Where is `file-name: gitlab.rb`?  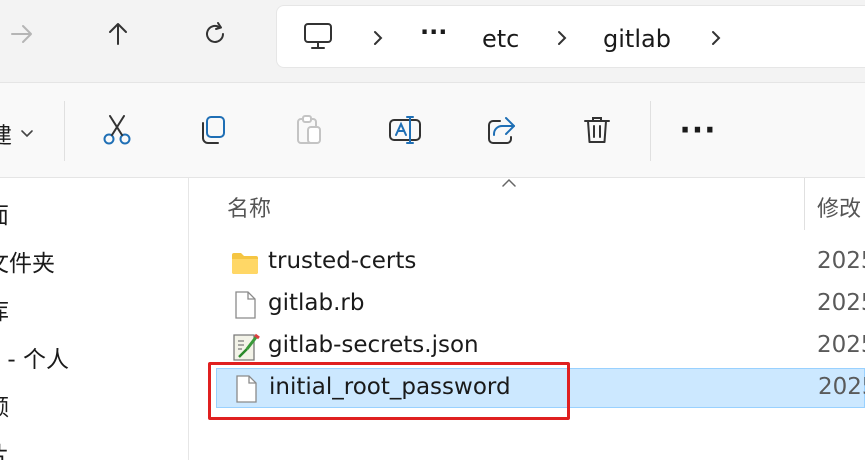 file-name: gitlab.rb is located at coordinates (316, 303).